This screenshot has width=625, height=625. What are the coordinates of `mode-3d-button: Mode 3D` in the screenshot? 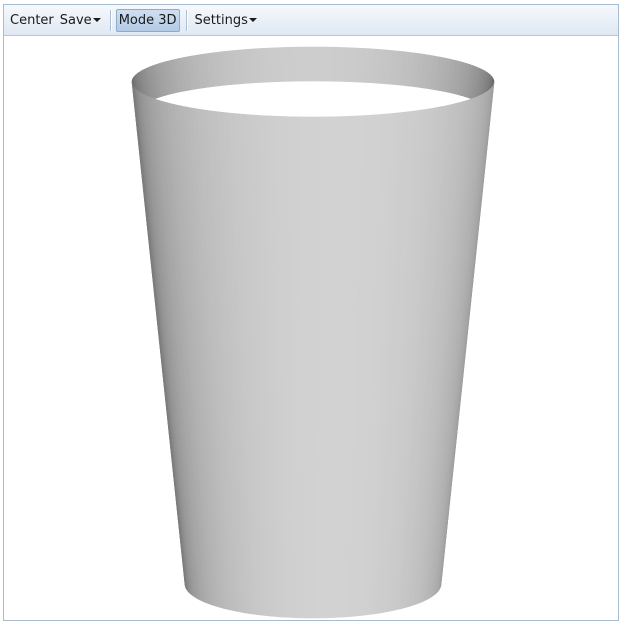 It's located at (147, 20).